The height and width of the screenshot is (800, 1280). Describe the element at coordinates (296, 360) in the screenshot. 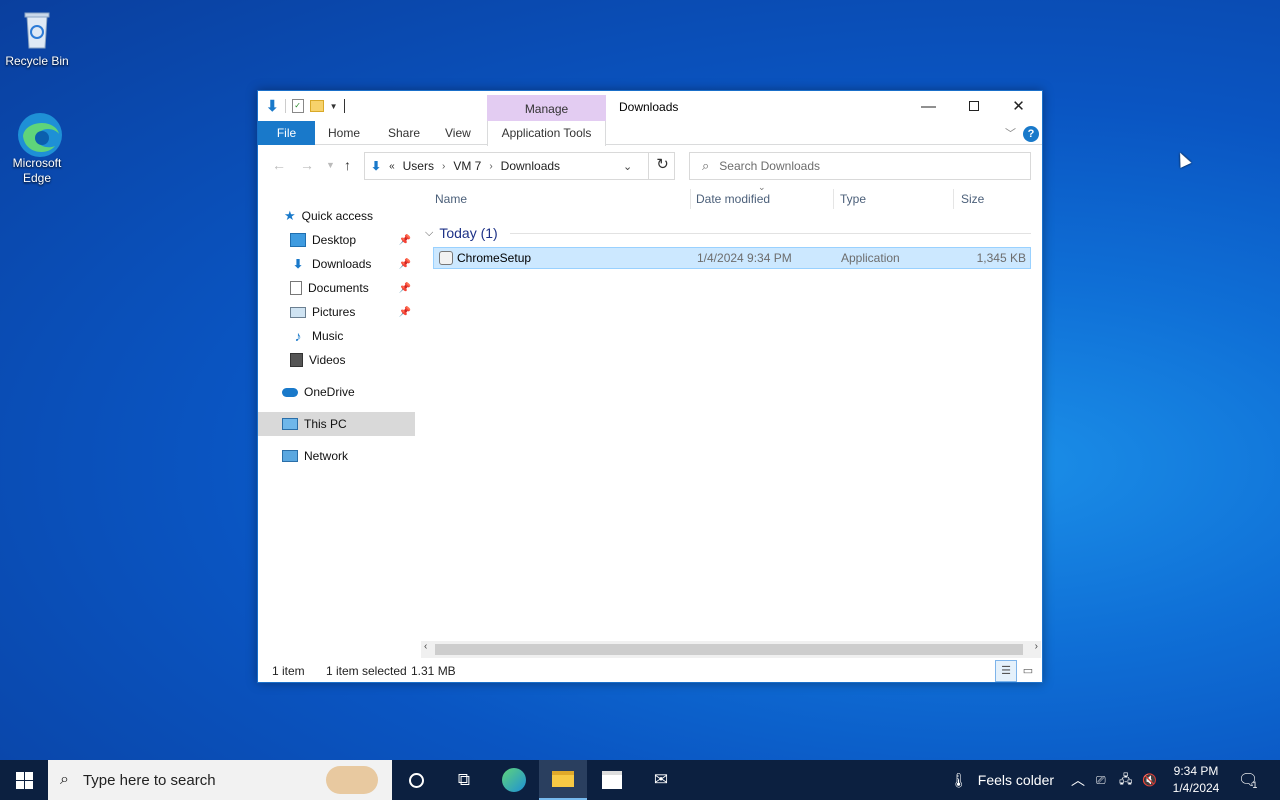

I see `videos-folder-icon` at that location.